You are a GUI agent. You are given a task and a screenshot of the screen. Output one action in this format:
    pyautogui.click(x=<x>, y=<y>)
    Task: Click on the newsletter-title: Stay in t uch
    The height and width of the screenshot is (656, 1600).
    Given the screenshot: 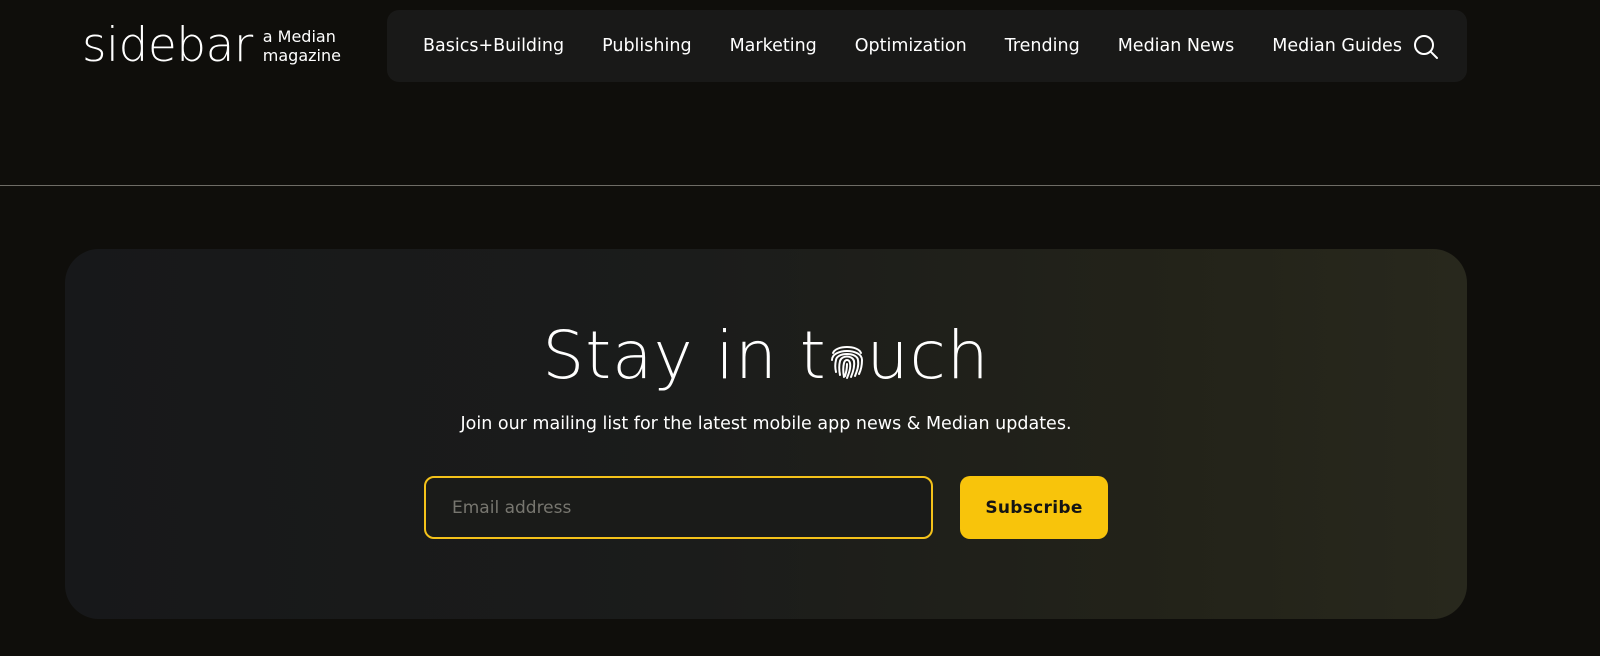 What is the action you would take?
    pyautogui.click(x=766, y=356)
    